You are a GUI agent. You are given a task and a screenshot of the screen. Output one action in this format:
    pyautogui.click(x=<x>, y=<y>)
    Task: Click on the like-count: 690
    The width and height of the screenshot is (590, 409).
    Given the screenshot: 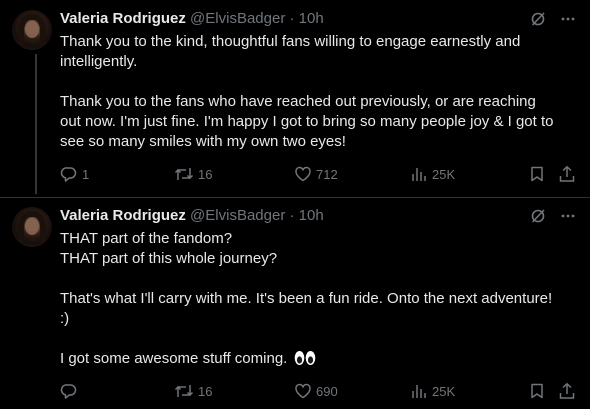 What is the action you would take?
    pyautogui.click(x=327, y=391)
    